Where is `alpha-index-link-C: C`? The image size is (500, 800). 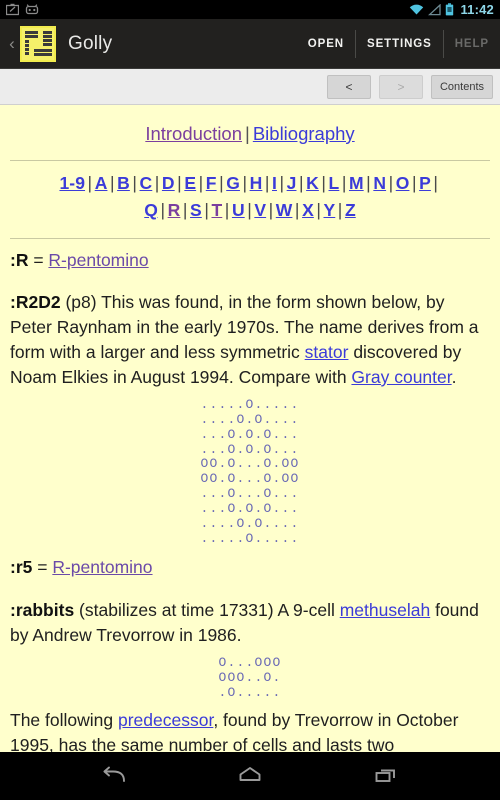
alpha-index-link-C: C is located at coordinates (146, 183).